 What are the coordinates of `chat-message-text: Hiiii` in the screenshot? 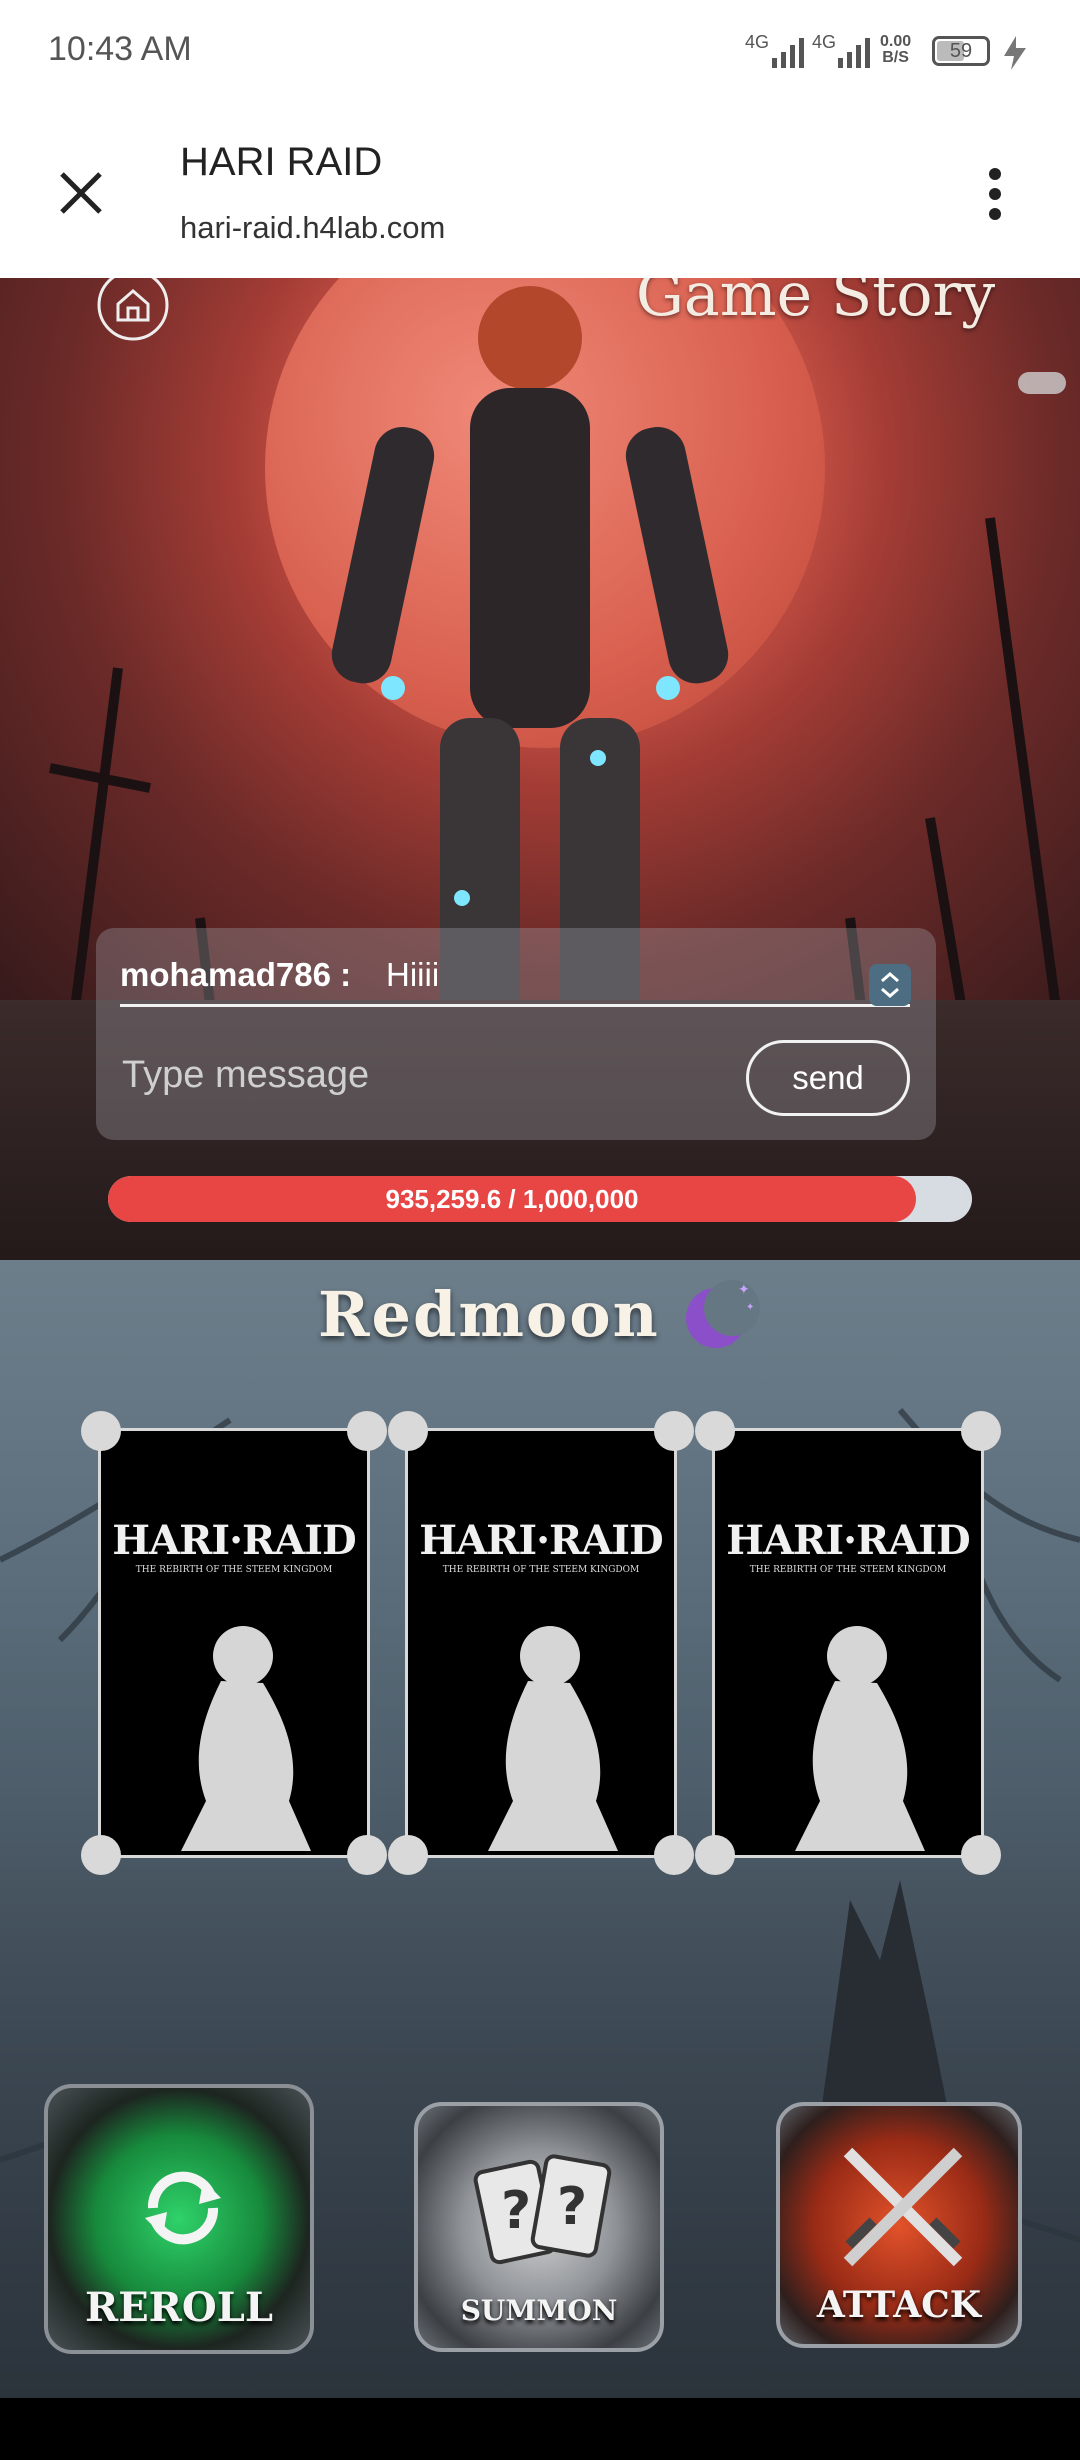 It's located at (413, 974).